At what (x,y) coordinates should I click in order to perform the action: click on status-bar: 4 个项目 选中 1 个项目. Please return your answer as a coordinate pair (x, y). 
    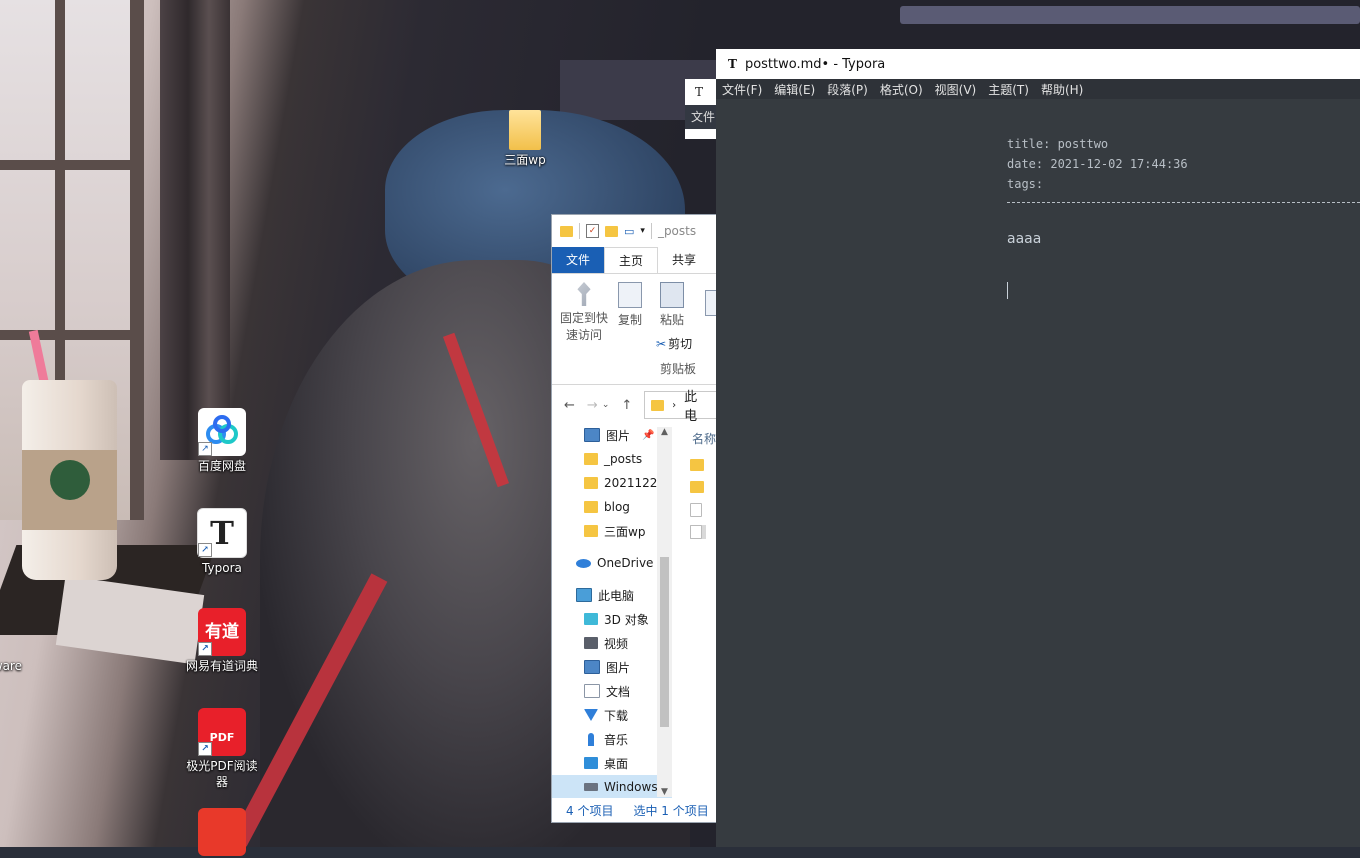
    Looking at the image, I should click on (634, 810).